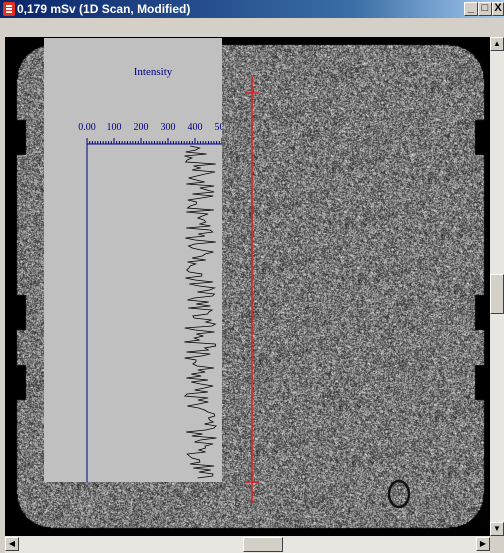  I want to click on app-logo-icon, so click(9, 9).